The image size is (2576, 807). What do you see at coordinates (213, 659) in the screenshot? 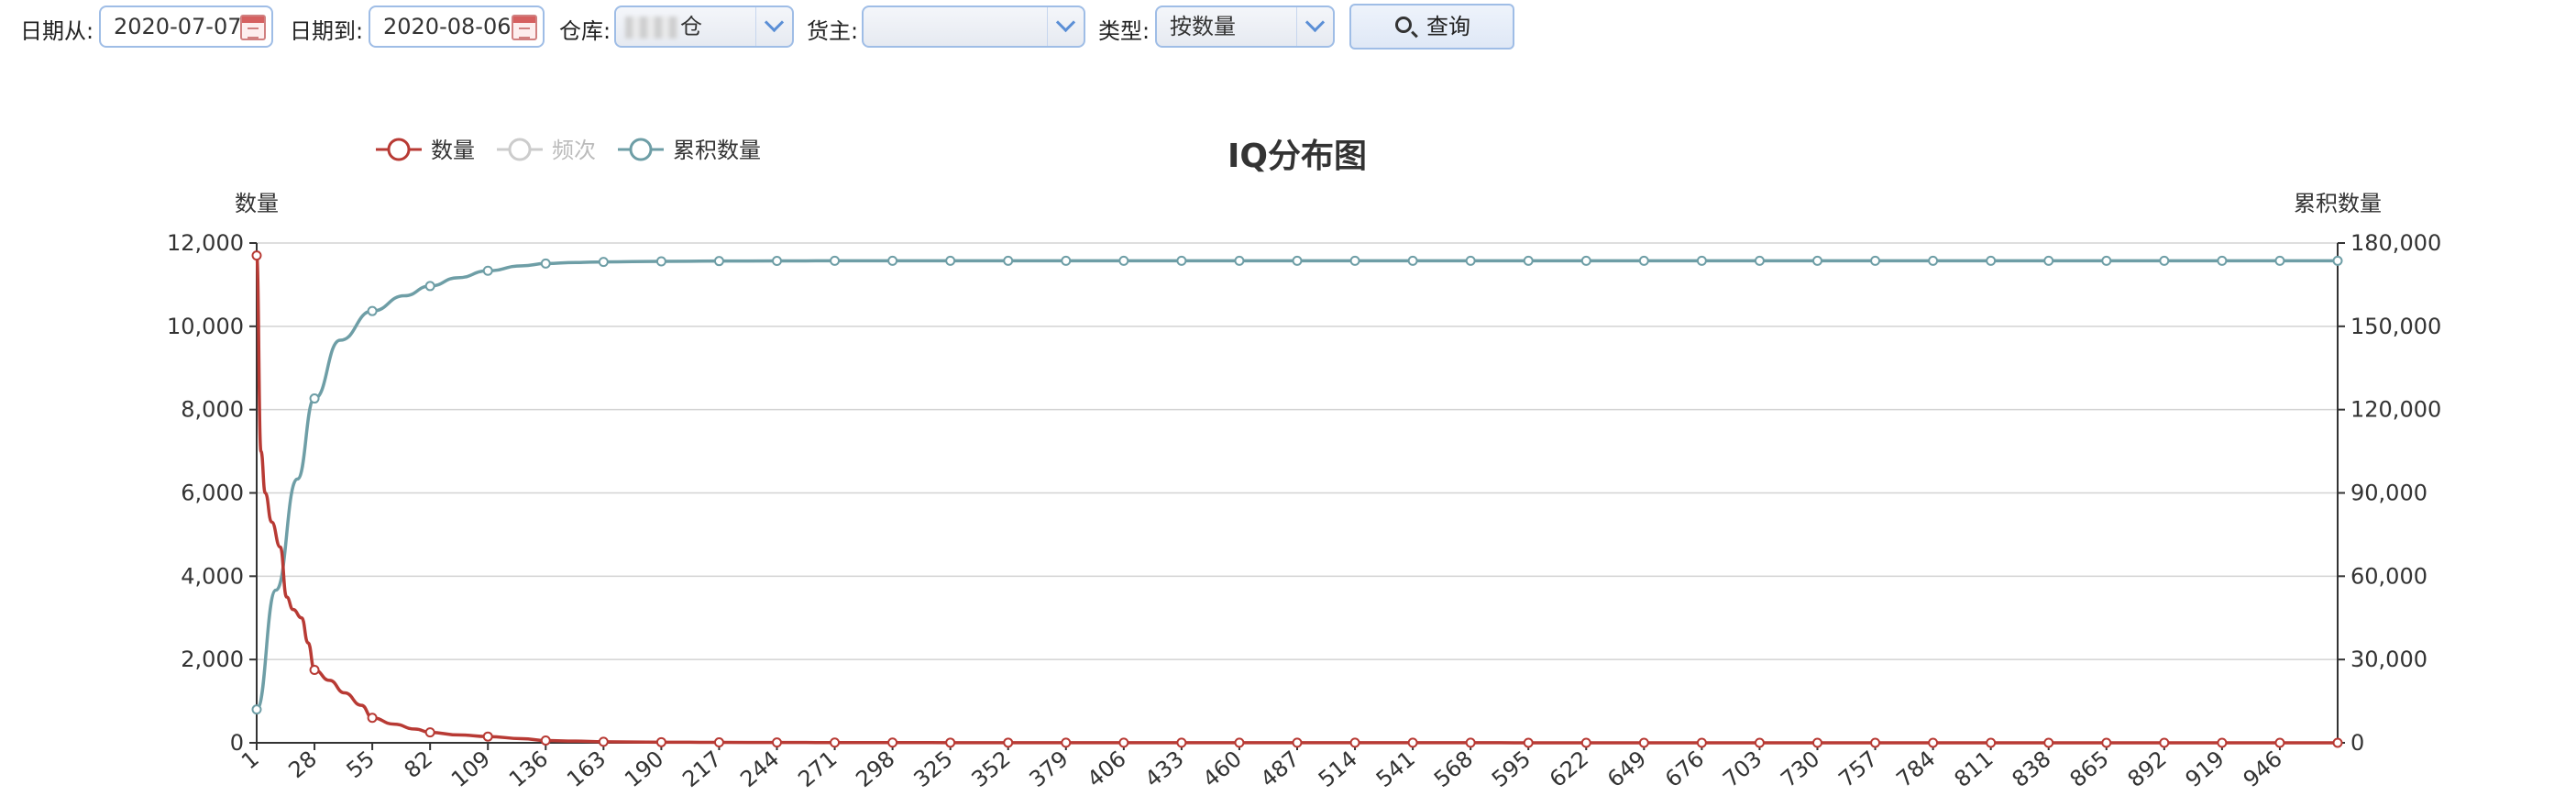
I see `left-axis-tick-label: 2,000` at bounding box center [213, 659].